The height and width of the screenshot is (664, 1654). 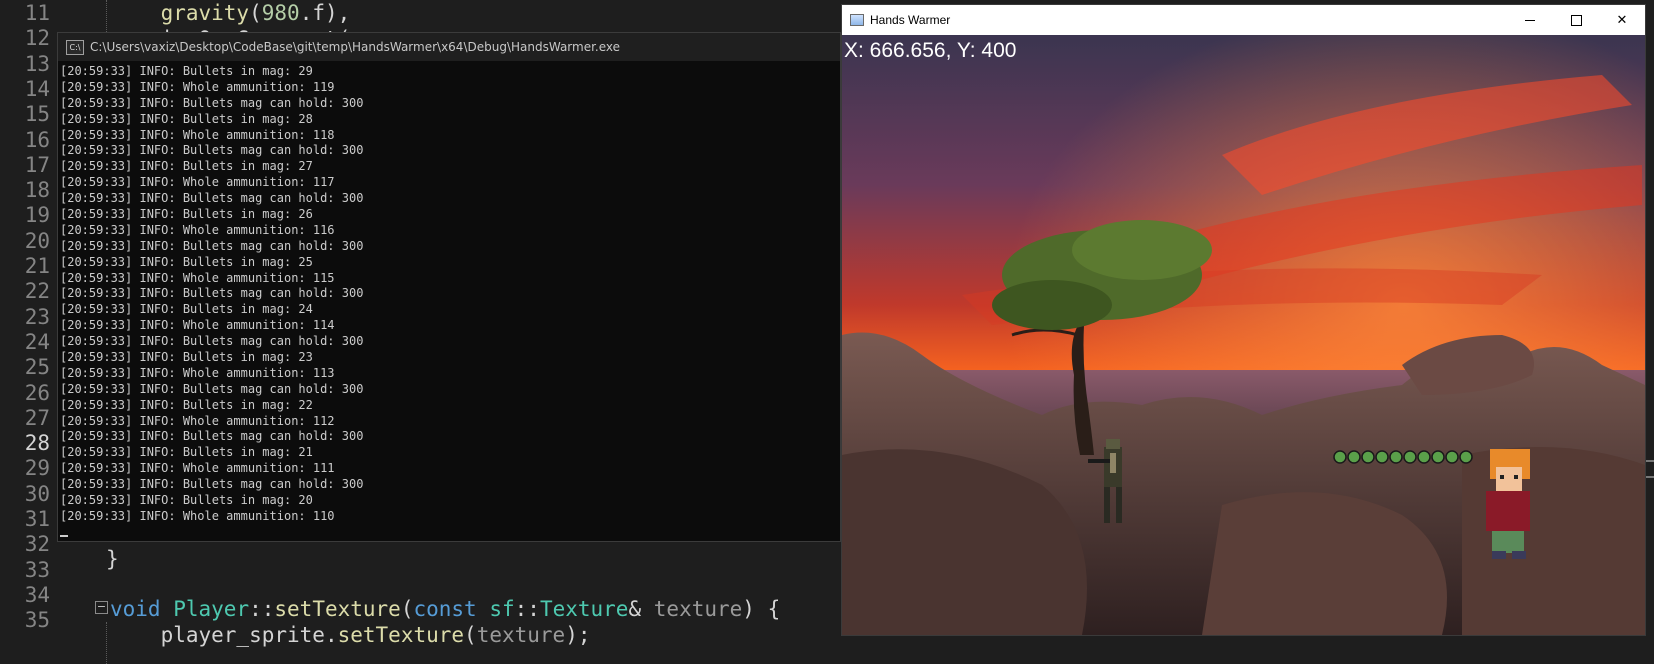 I want to click on code-line-34: player_sprite.setTexture(texture);, so click(x=350, y=635).